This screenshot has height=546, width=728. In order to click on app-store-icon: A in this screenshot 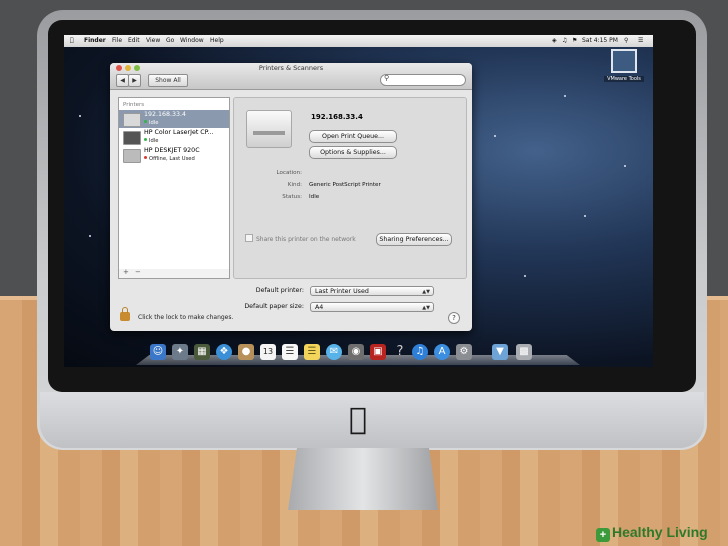, I will do `click(442, 352)`.